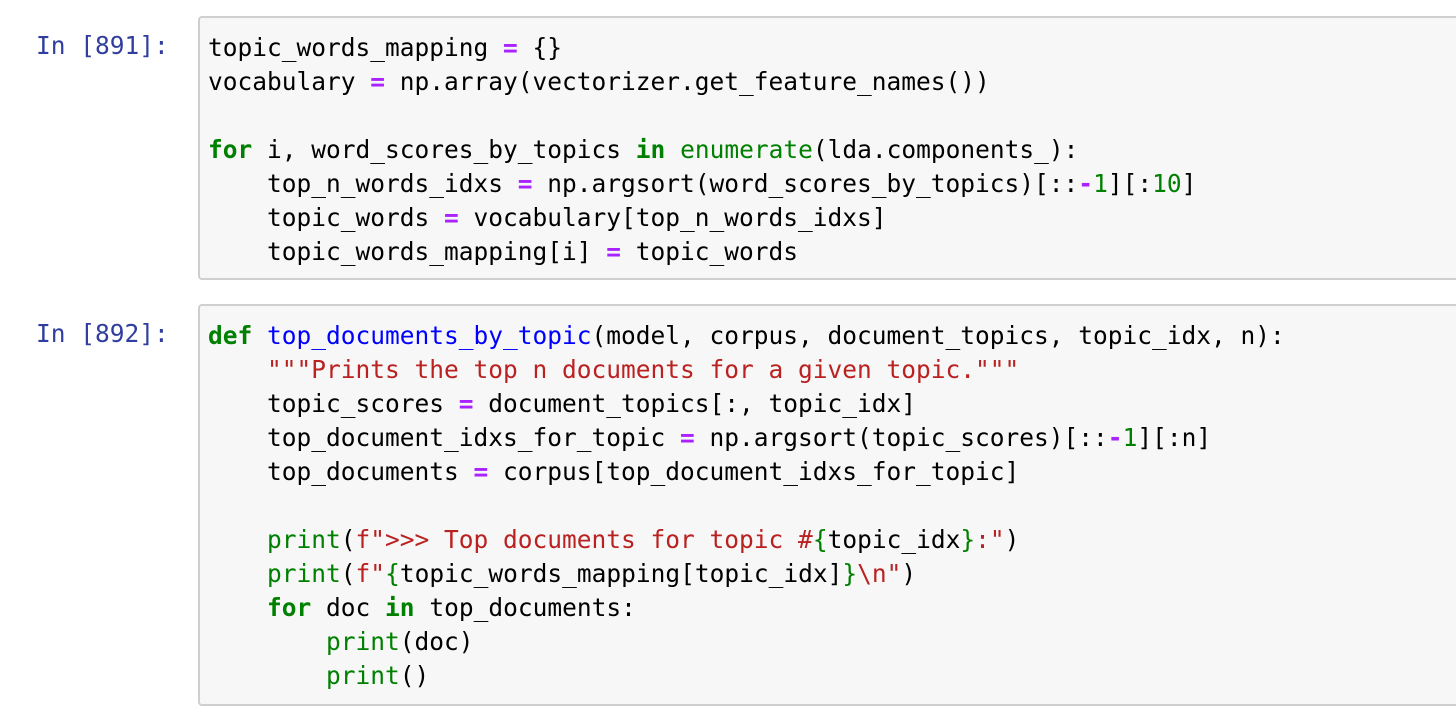 This screenshot has height=720, width=1456. I want to click on code-token: topic_words_mapping[topic_idx], so click(621, 573).